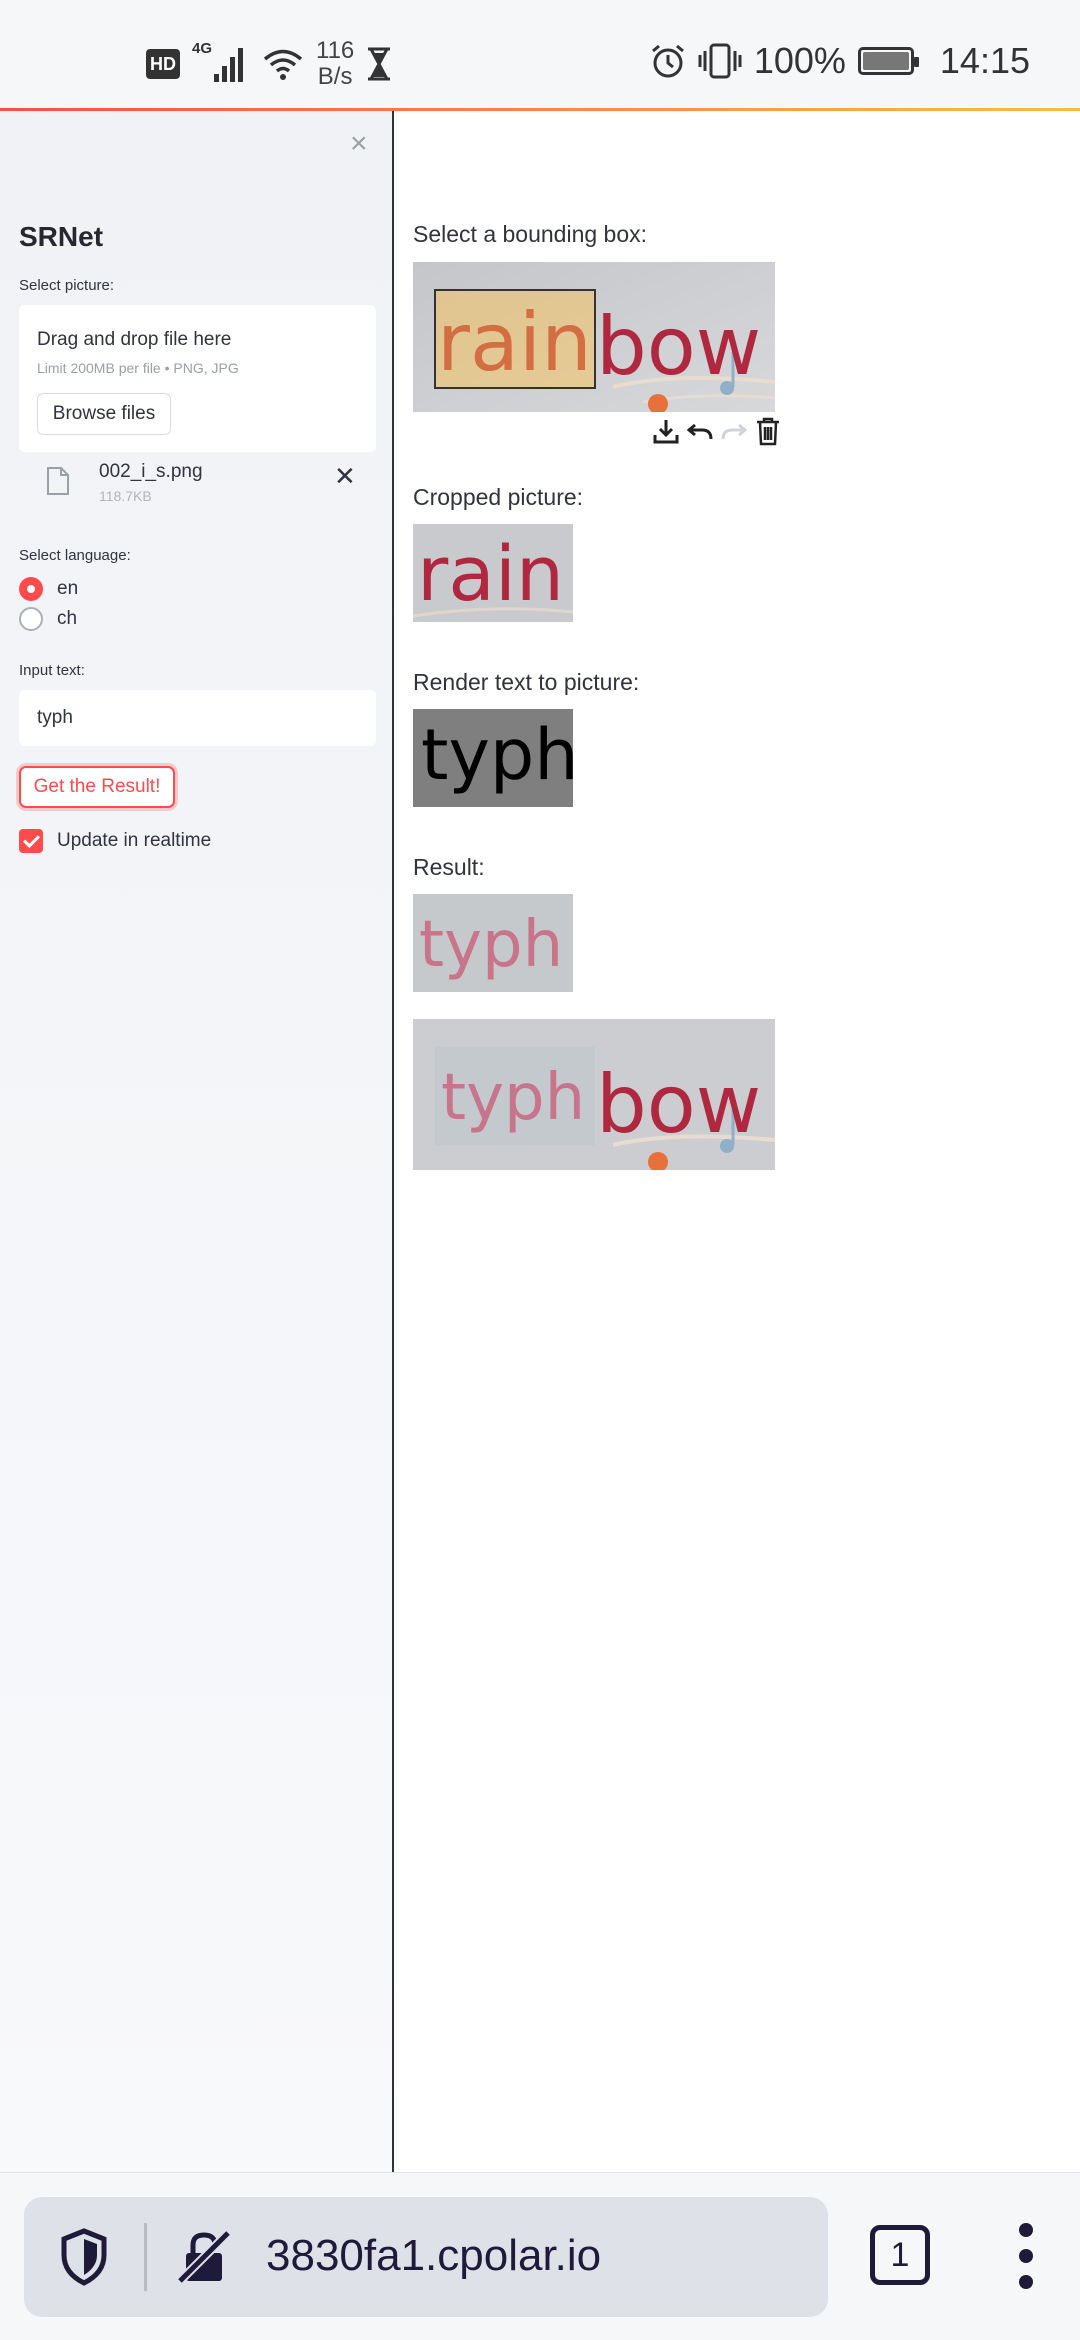 The width and height of the screenshot is (1080, 2340). Describe the element at coordinates (497, 755) in the screenshot. I see `rendered-word: typh` at that location.